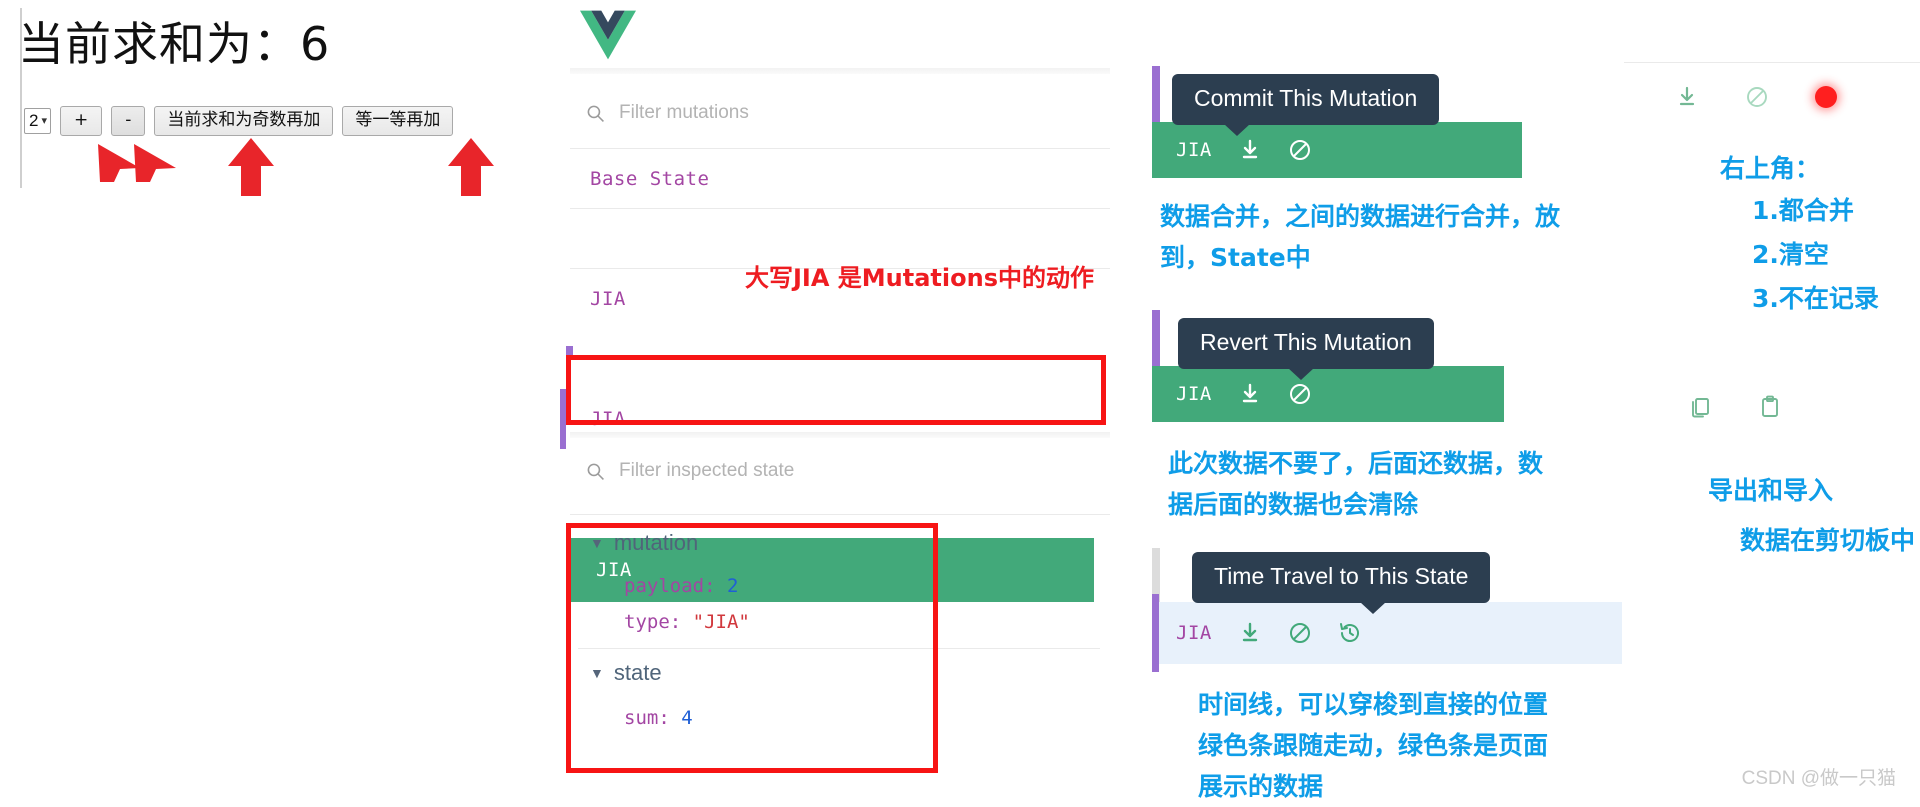  Describe the element at coordinates (1815, 298) in the screenshot. I see `annotation-topright-3: 3.不在记录` at that location.